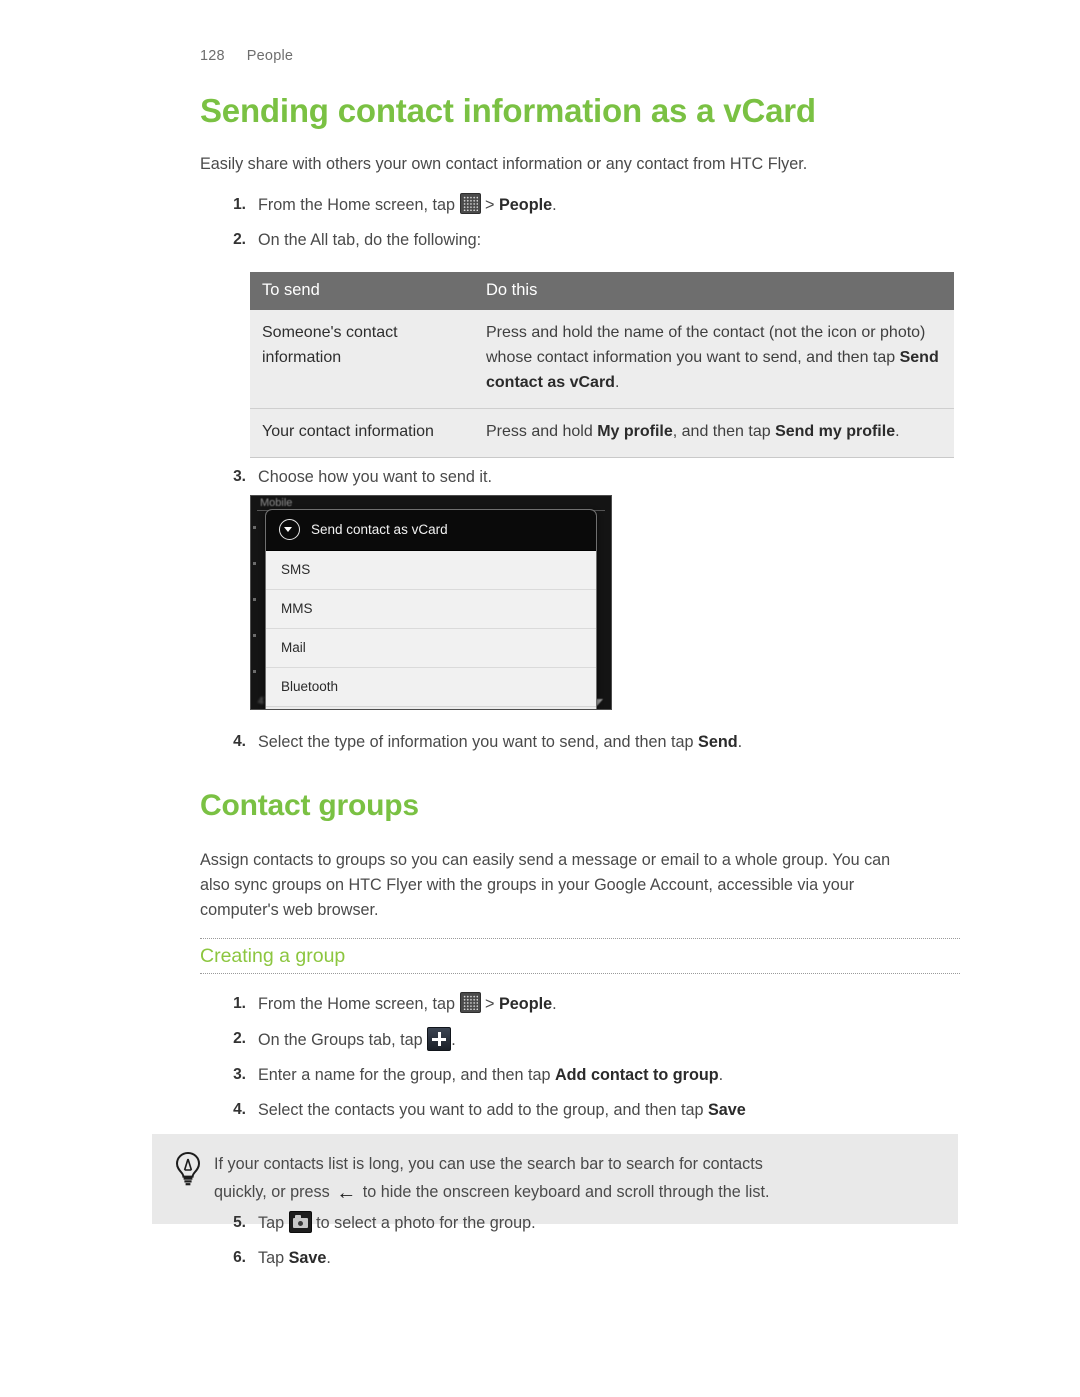  What do you see at coordinates (273, 956) in the screenshot?
I see `subsection-title-creating-a-group: Creating a group` at bounding box center [273, 956].